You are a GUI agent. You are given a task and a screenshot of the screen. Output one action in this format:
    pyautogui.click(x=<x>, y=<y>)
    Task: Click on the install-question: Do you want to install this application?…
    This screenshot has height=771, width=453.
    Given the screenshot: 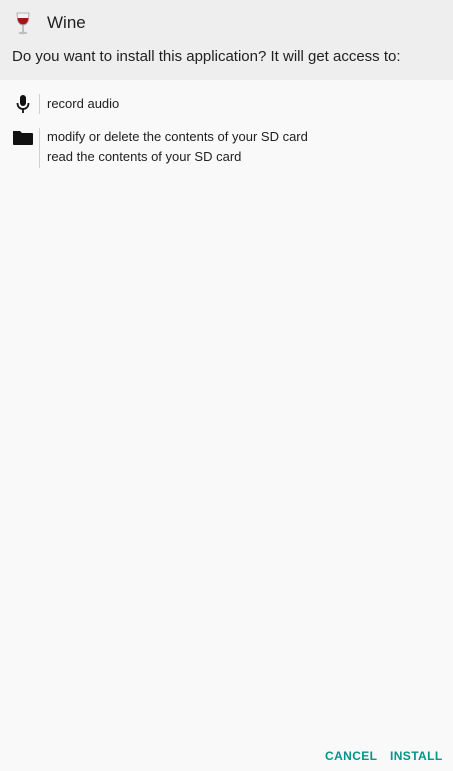 What is the action you would take?
    pyautogui.click(x=206, y=56)
    